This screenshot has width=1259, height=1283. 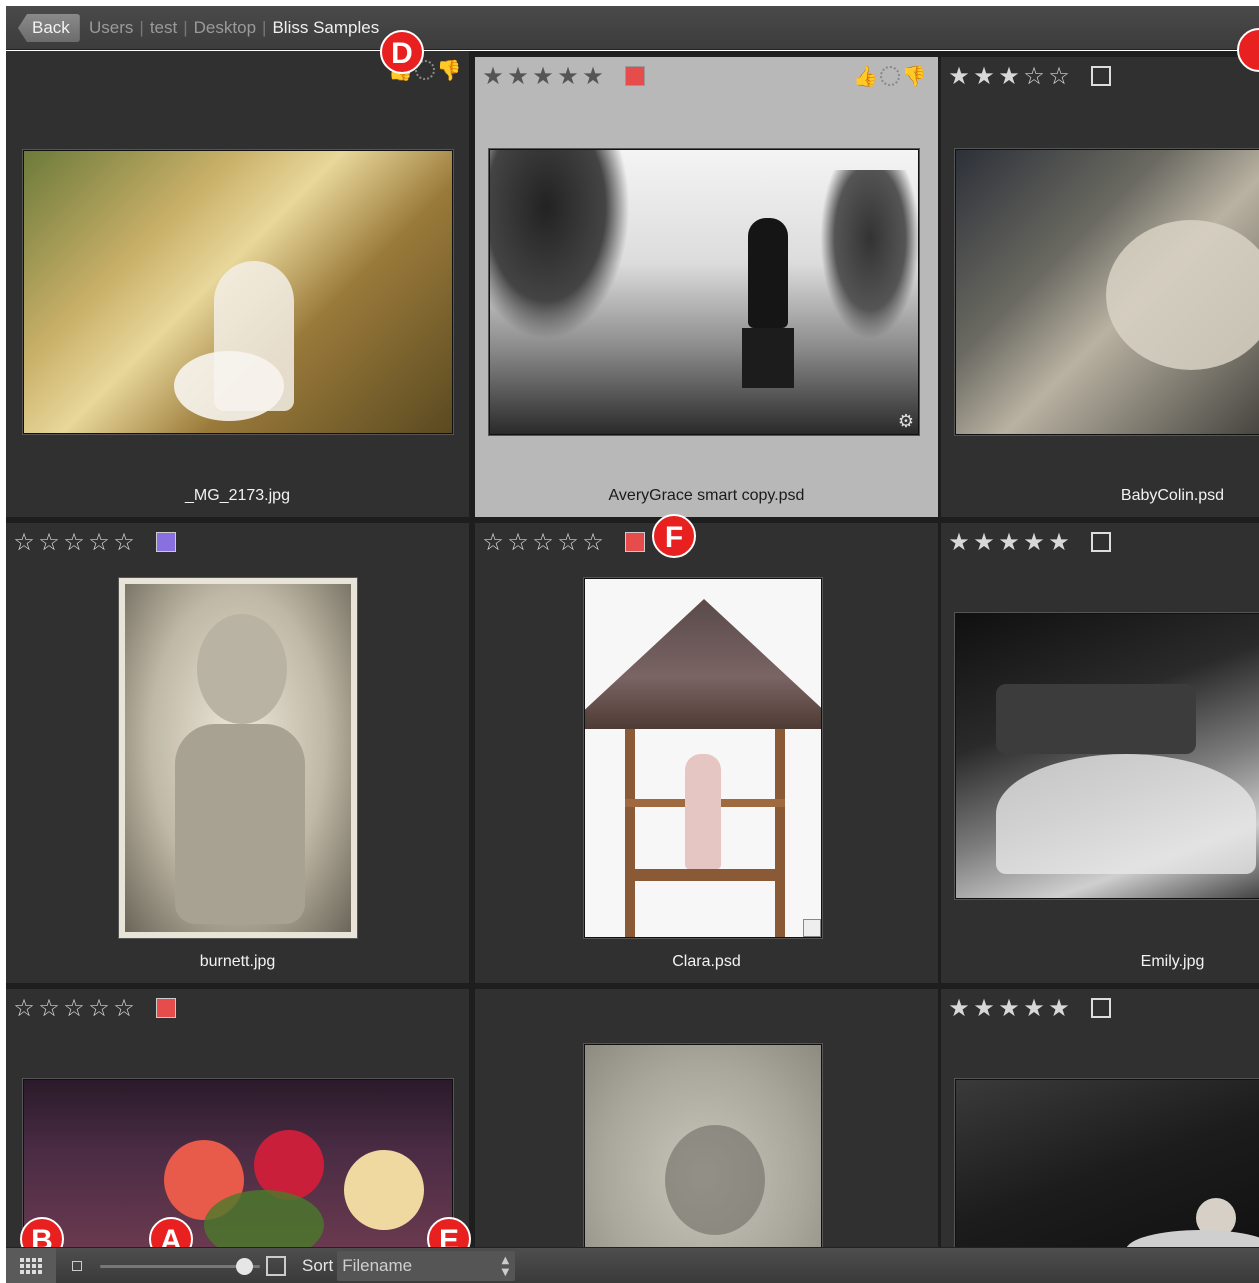 I want to click on star-rating: ★ ★ ★ ☆ ☆, so click(x=1009, y=76).